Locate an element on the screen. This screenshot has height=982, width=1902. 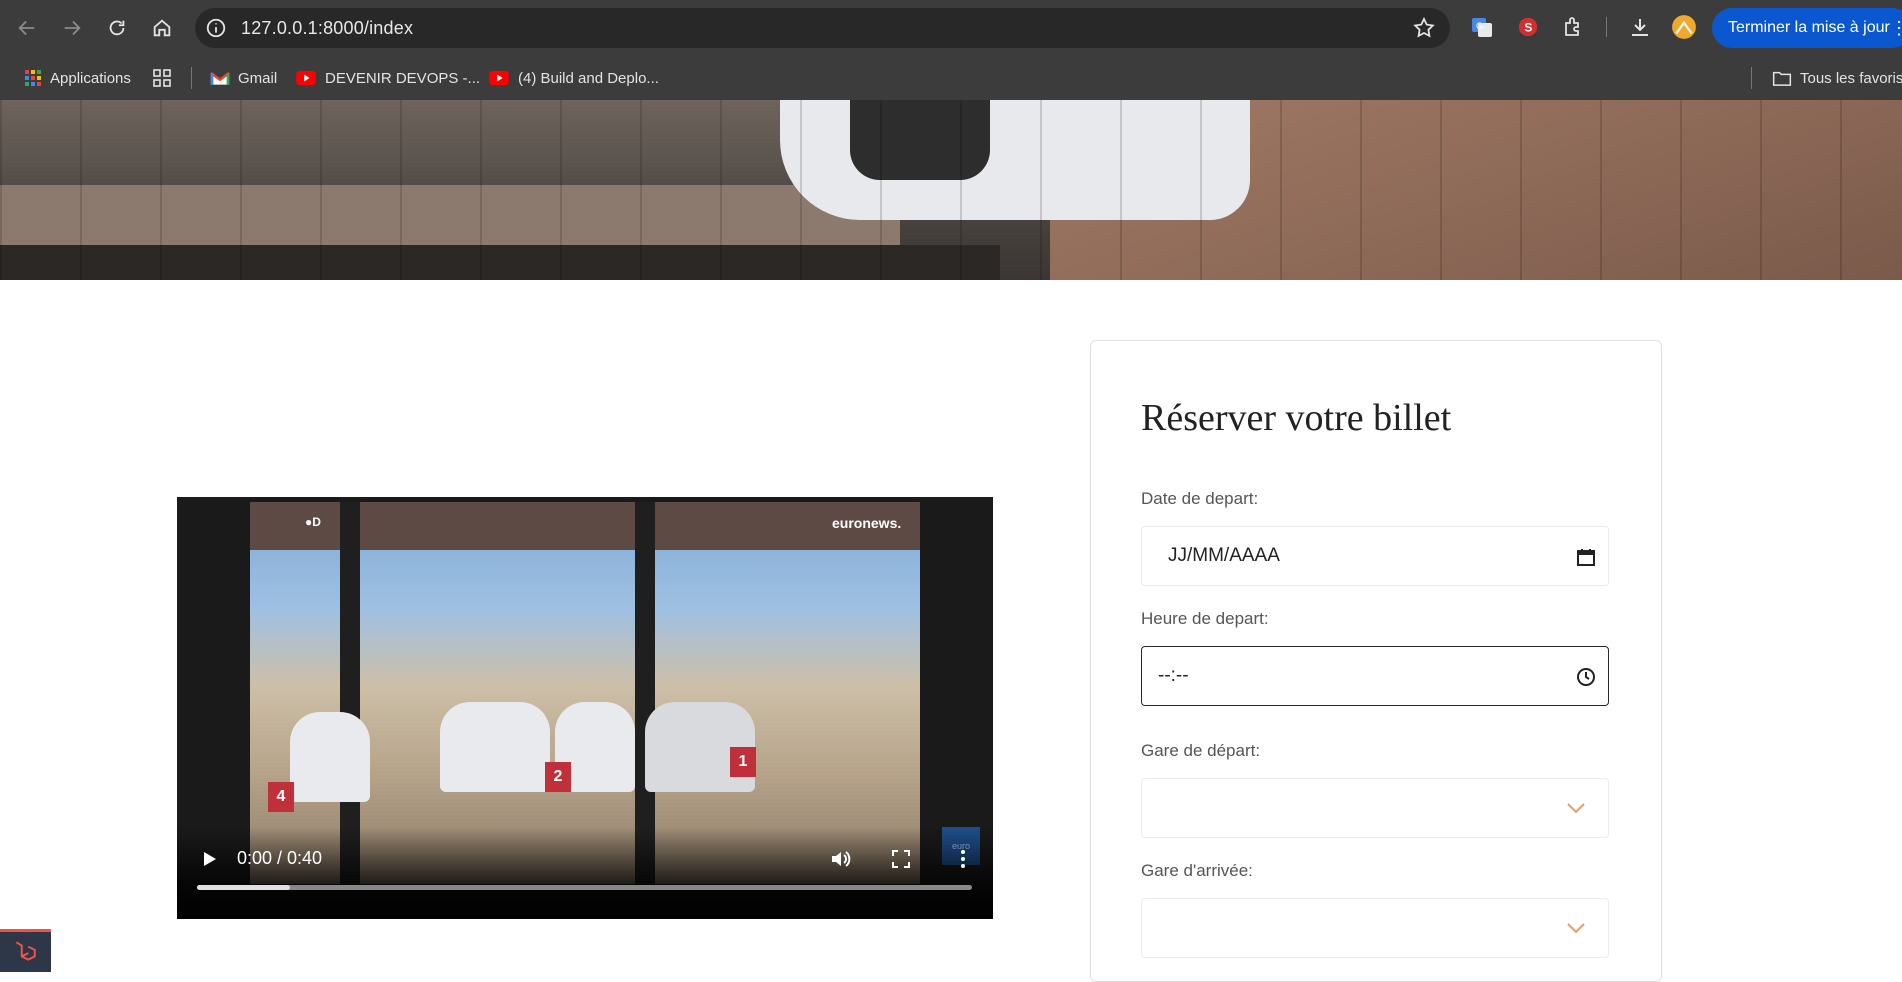
clock-icon is located at coordinates (1586, 677).